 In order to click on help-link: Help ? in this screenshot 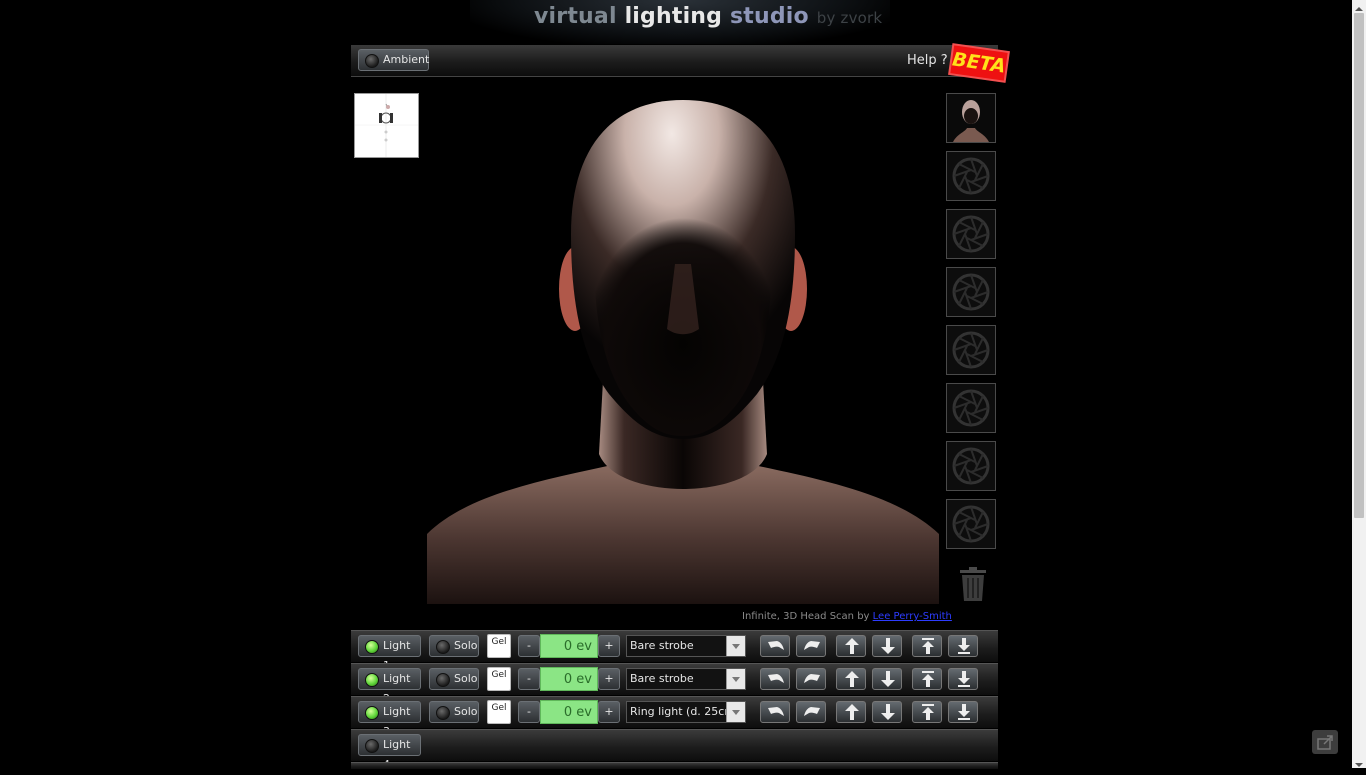, I will do `click(927, 60)`.